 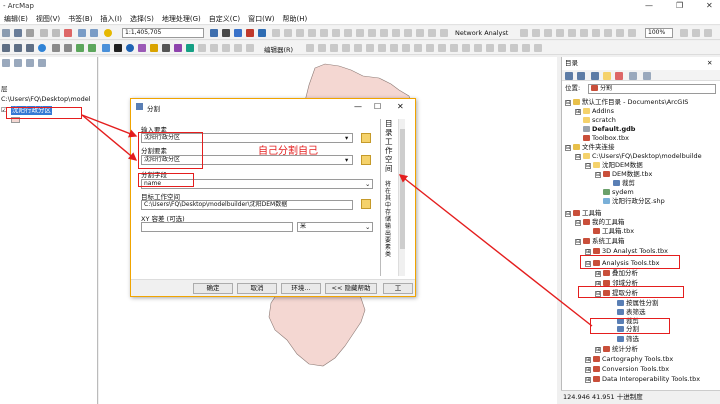 What do you see at coordinates (600, 241) in the screenshot?
I see `tree-item-15: ⊟ 系统工具箱` at bounding box center [600, 241].